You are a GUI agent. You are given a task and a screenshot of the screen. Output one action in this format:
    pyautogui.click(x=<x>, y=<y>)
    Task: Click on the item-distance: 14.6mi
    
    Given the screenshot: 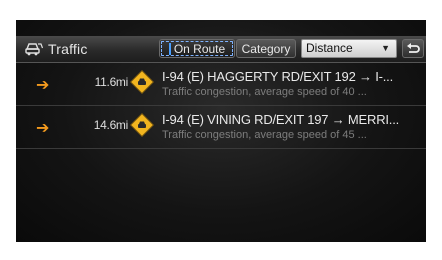 What is the action you would take?
    pyautogui.click(x=111, y=125)
    